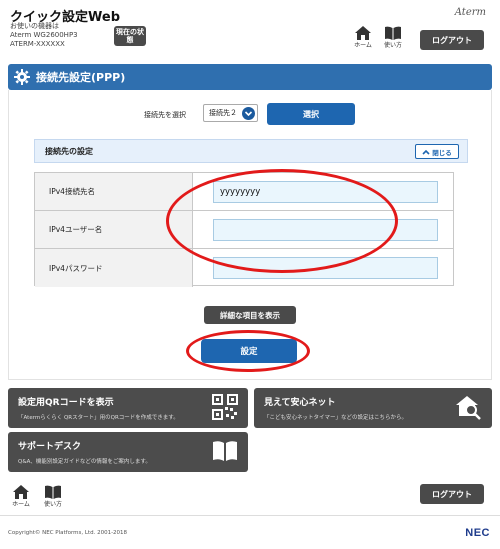  What do you see at coordinates (300, 403) in the screenshot?
I see `card-title: 見えて安心ネット` at bounding box center [300, 403].